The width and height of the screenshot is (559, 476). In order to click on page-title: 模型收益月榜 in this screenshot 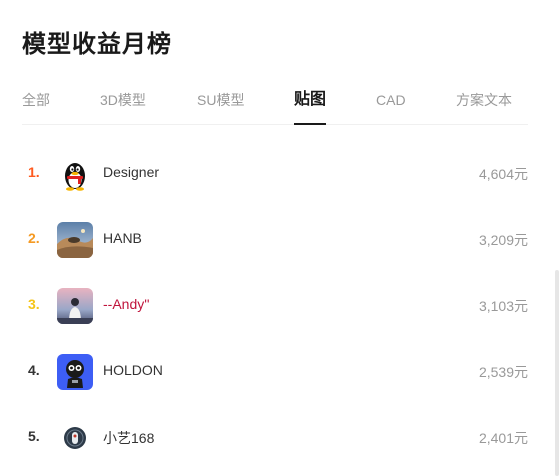, I will do `click(97, 44)`.